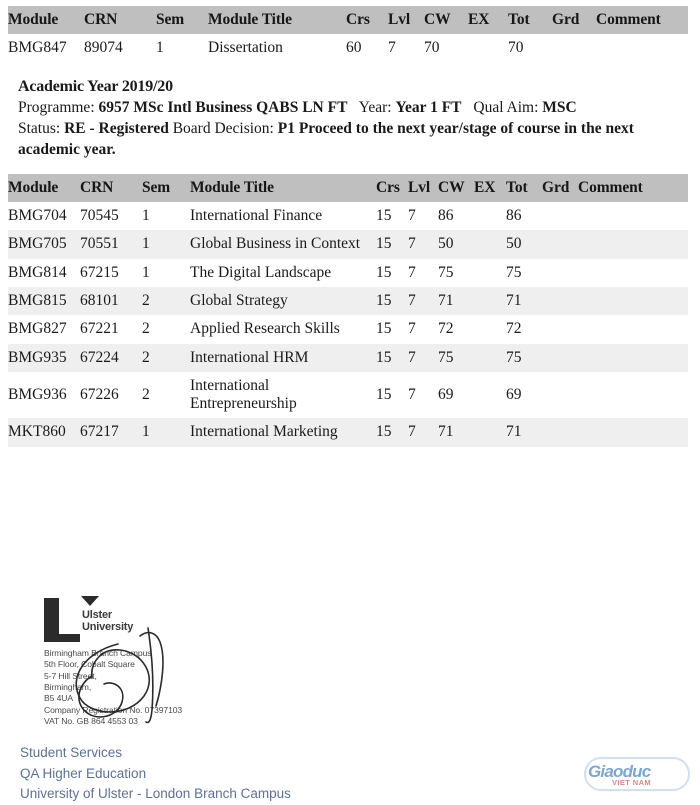  I want to click on cell-crn: 70545, so click(111, 216).